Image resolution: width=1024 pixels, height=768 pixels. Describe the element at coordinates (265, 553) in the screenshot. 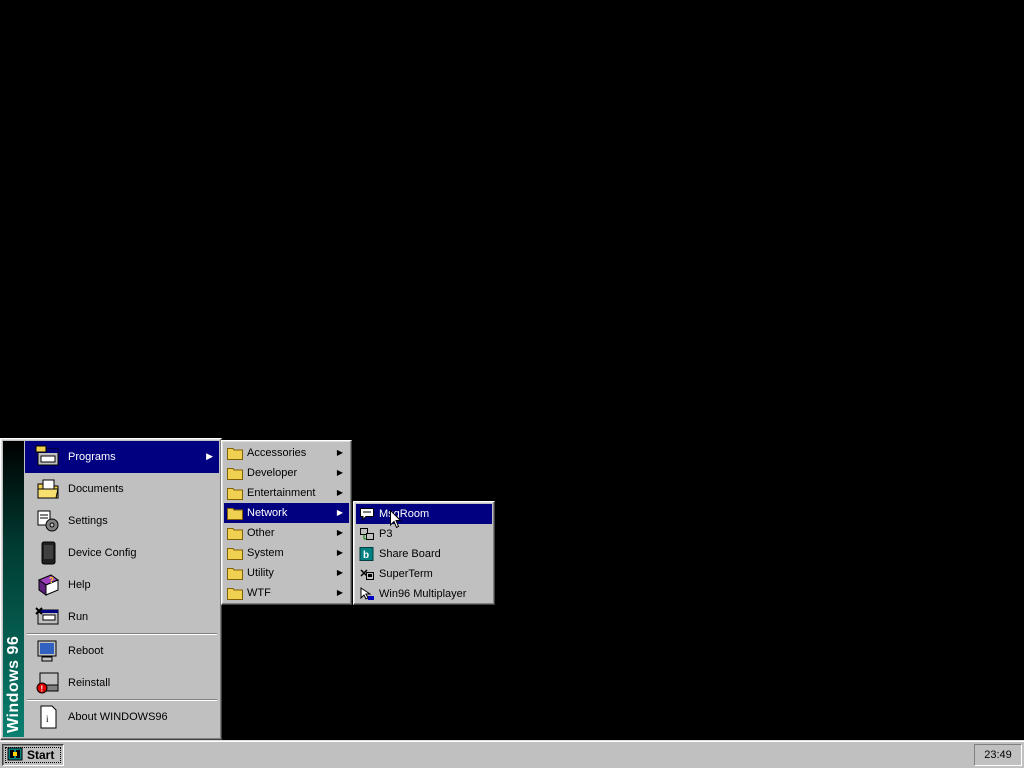

I see `programs-item-label: System` at that location.